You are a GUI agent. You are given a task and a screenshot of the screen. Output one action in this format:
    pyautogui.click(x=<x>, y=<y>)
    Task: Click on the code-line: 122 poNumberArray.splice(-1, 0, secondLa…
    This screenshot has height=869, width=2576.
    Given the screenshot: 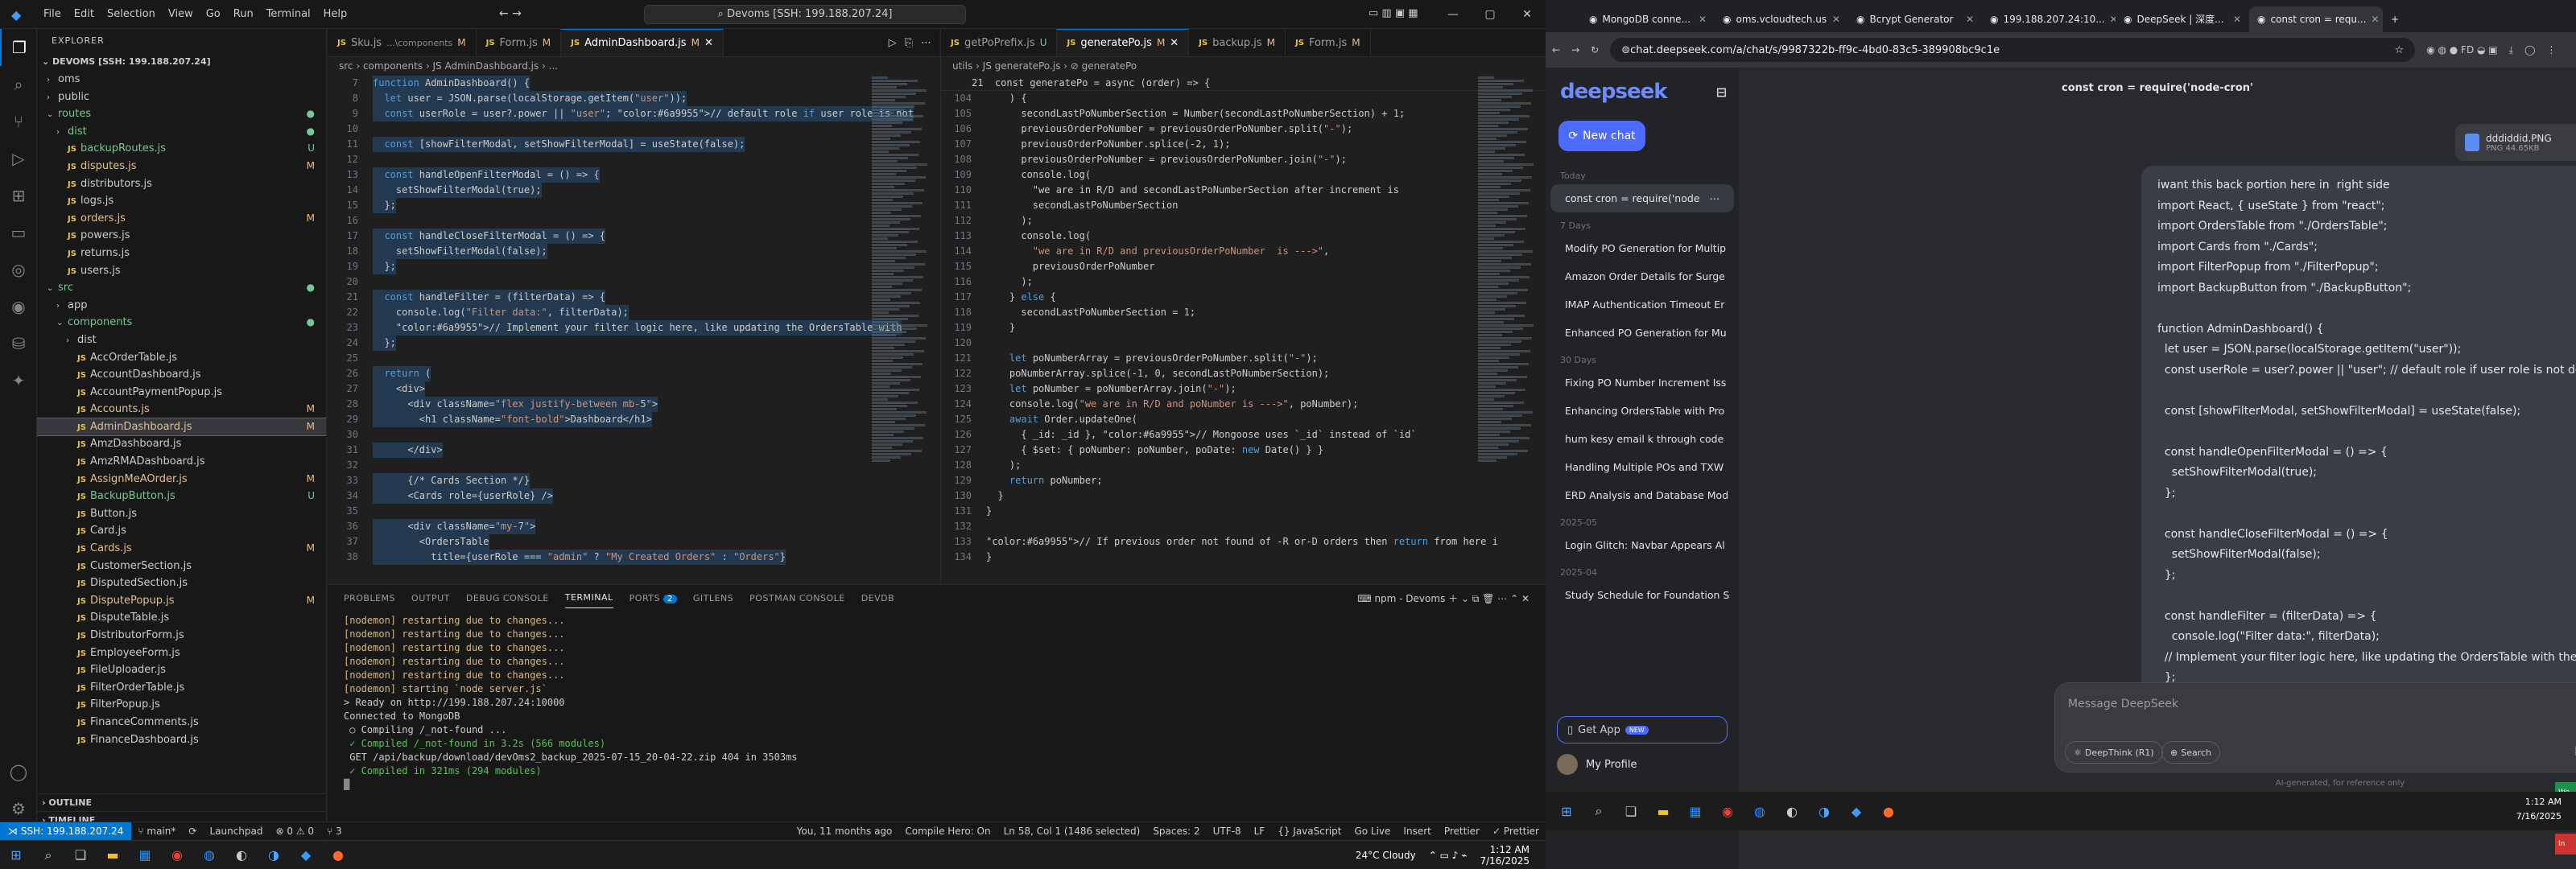 What is the action you would take?
    pyautogui.click(x=1243, y=373)
    